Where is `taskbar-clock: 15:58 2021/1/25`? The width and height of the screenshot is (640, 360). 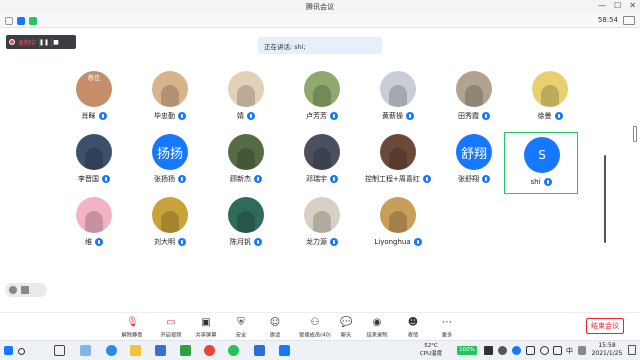 taskbar-clock: 15:58 2021/1/25 is located at coordinates (607, 350).